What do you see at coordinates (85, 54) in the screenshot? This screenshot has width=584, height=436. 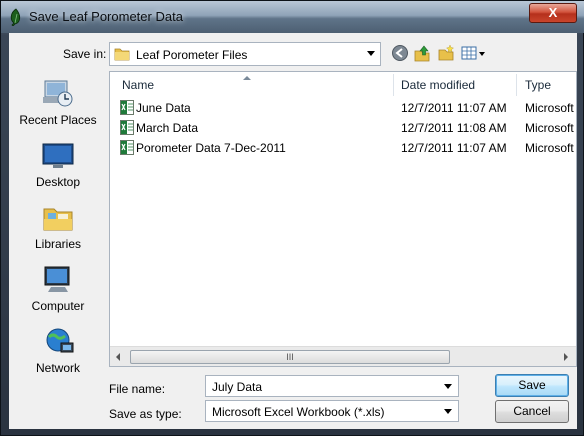 I see `save-in-label: Save in:` at bounding box center [85, 54].